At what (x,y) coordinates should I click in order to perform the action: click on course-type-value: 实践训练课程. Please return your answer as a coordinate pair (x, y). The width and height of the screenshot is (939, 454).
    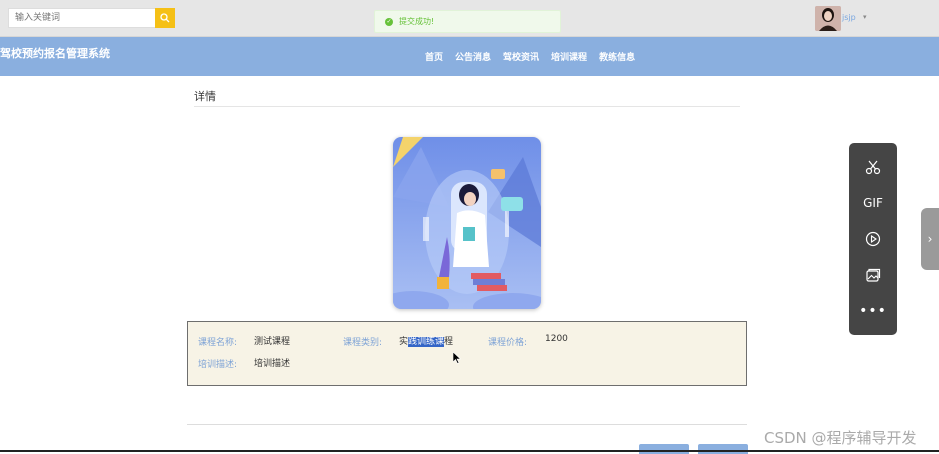
    Looking at the image, I should click on (426, 342).